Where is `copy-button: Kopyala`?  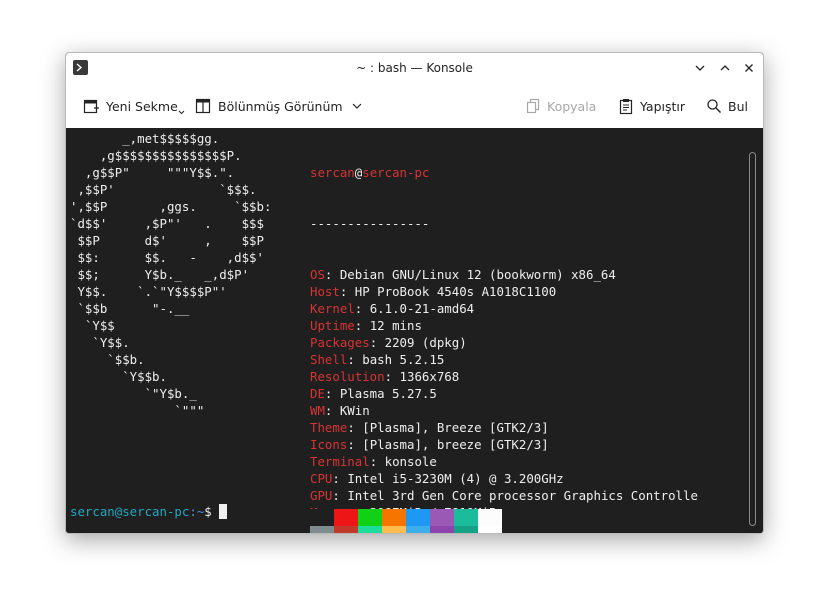 copy-button: Kopyala is located at coordinates (560, 106).